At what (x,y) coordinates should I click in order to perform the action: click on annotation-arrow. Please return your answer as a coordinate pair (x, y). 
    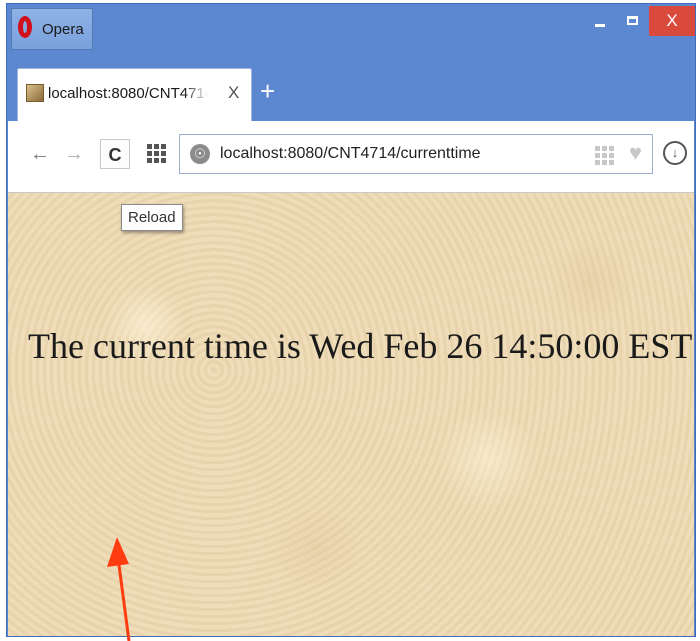
    Looking at the image, I should click on (119, 589).